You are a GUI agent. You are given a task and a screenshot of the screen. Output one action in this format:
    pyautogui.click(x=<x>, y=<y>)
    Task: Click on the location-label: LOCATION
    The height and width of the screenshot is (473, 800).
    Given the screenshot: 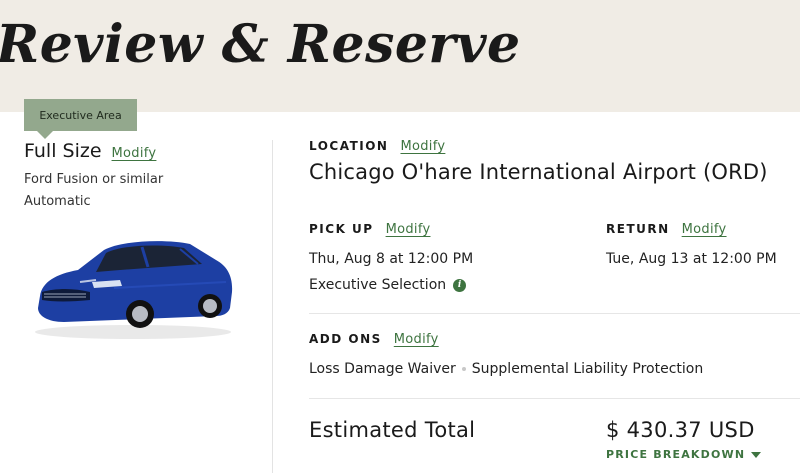 What is the action you would take?
    pyautogui.click(x=349, y=146)
    